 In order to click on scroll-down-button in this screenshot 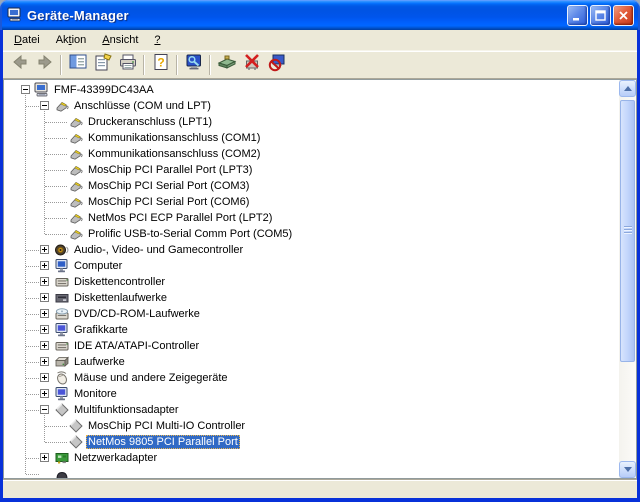, I will do `click(627, 469)`.